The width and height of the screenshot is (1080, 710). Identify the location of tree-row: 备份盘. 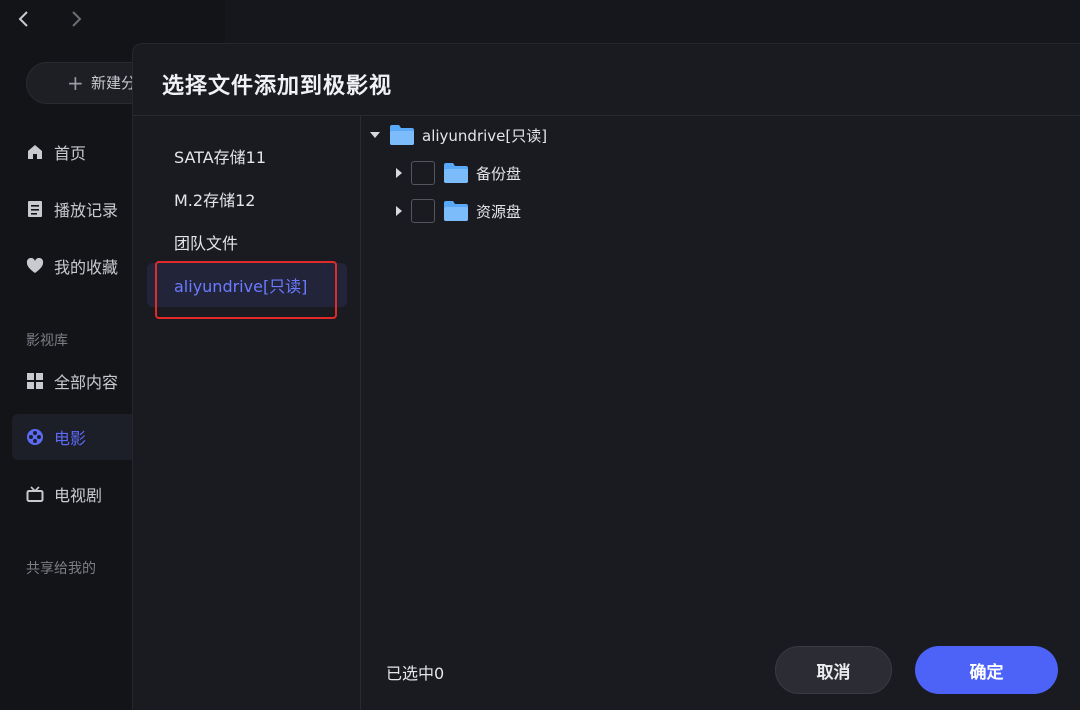
(457, 173).